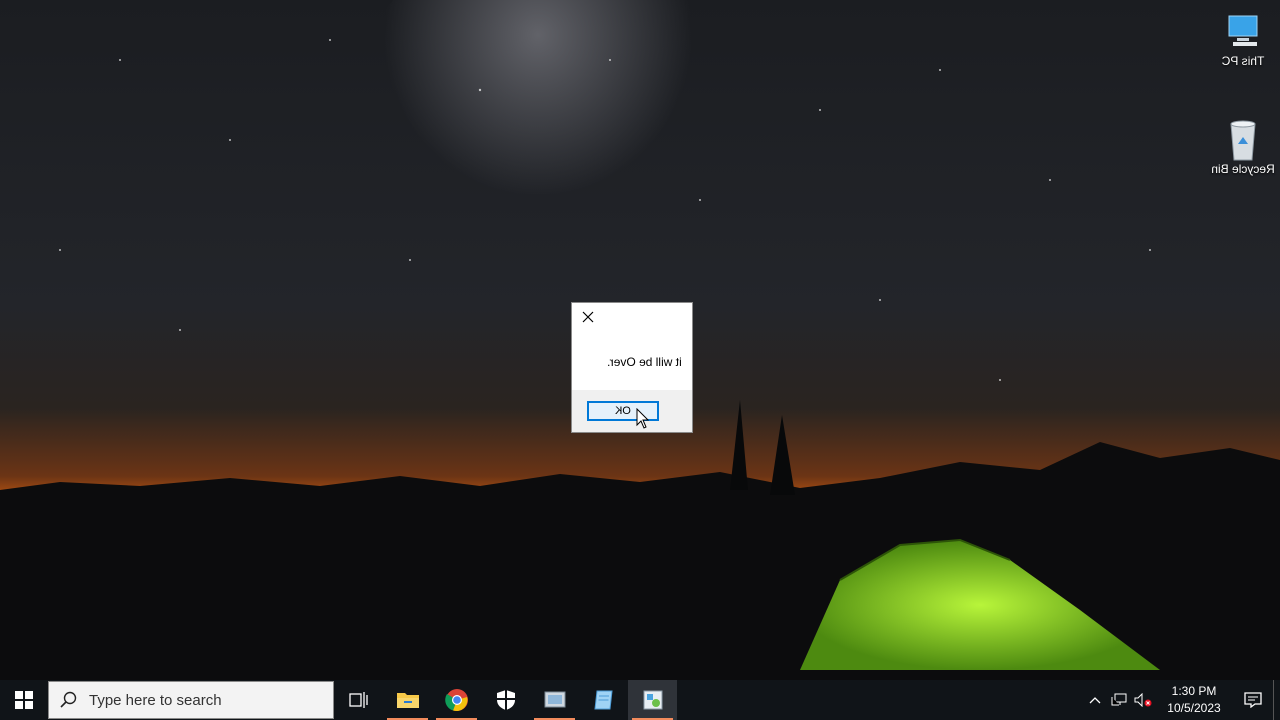 The height and width of the screenshot is (720, 1280). I want to click on this-pc-icon, so click(1243, 32).